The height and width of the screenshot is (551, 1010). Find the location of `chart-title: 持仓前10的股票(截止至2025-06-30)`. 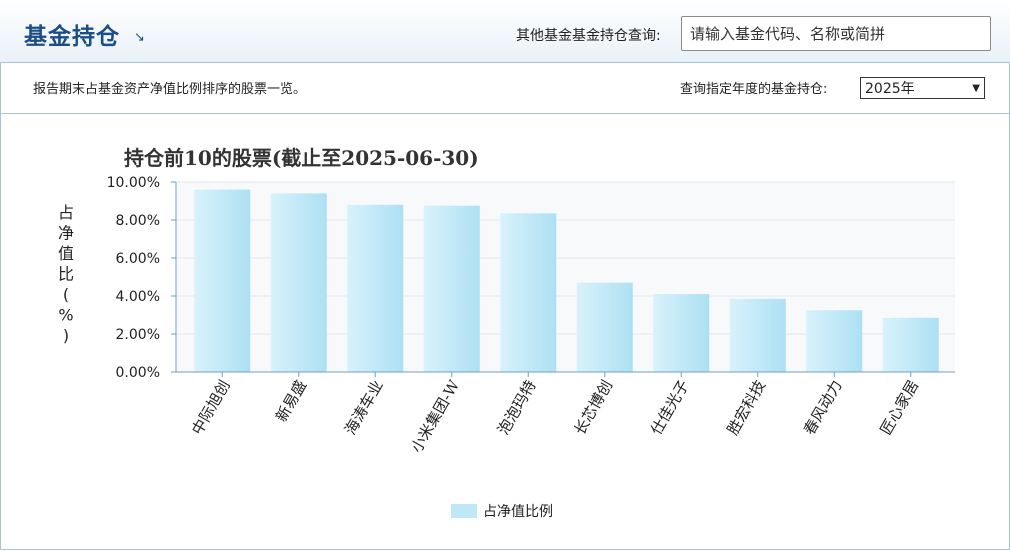

chart-title: 持仓前10的股票(截止至2025-06-30) is located at coordinates (301, 158).